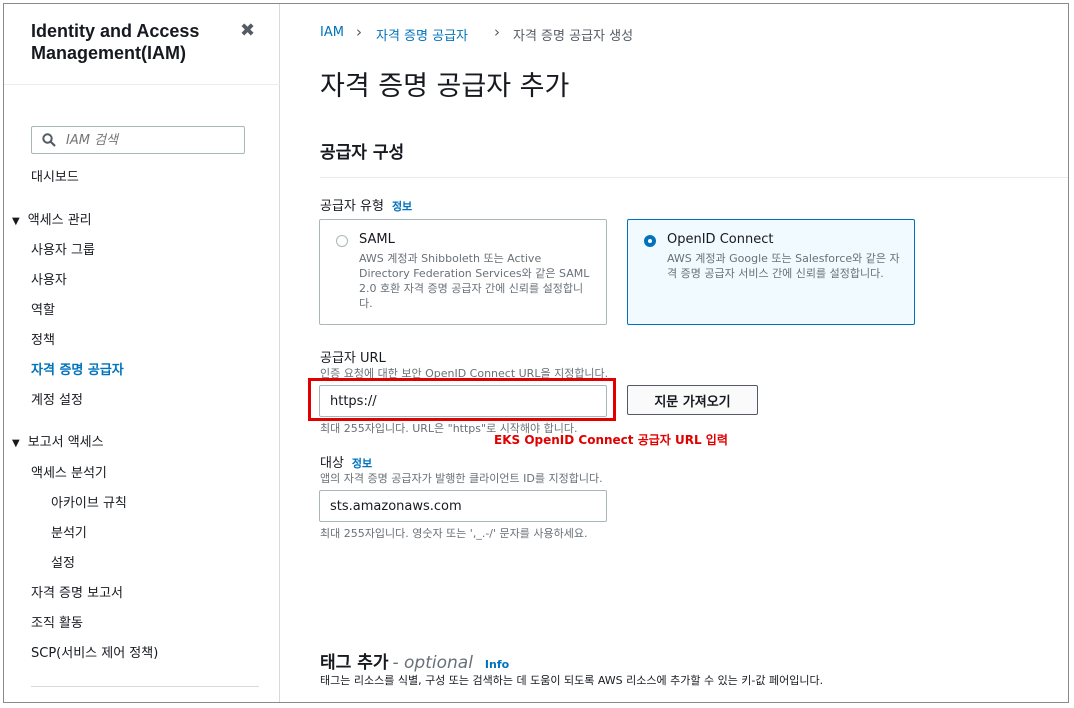  Describe the element at coordinates (352, 206) in the screenshot. I see `label-text: 공급자 유형` at that location.